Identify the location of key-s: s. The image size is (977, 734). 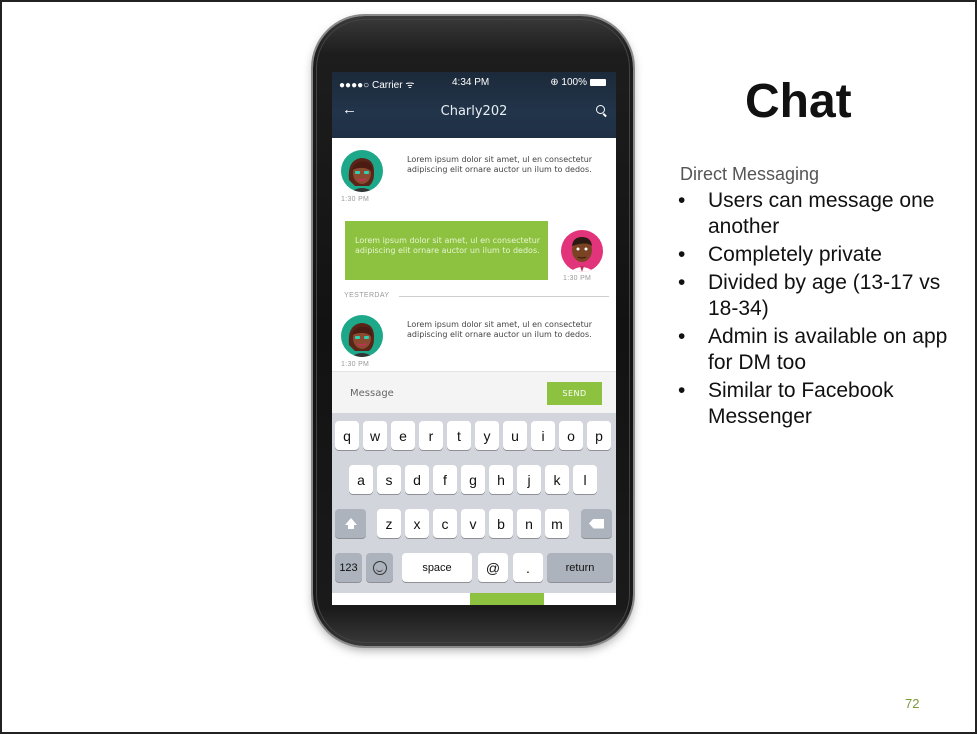
(389, 479).